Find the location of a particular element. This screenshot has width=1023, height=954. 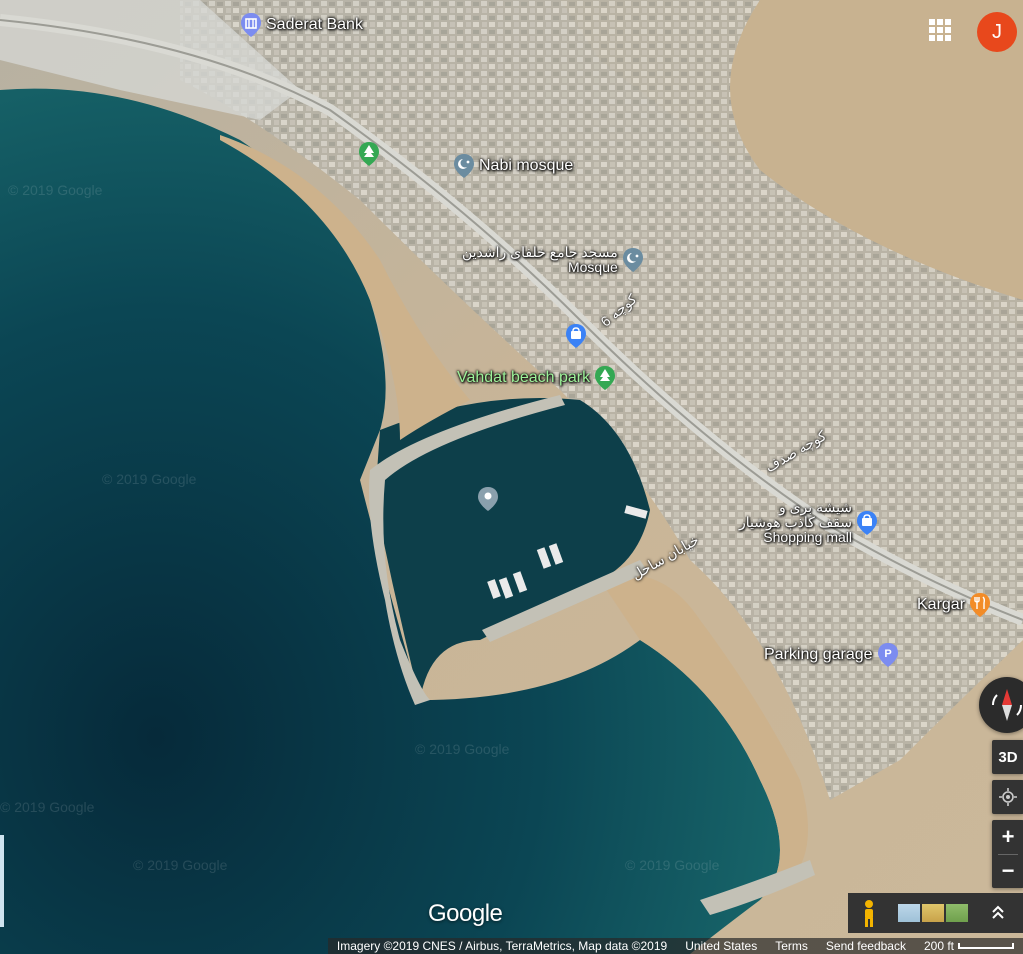

parking-pin-icon: P is located at coordinates (887, 655).